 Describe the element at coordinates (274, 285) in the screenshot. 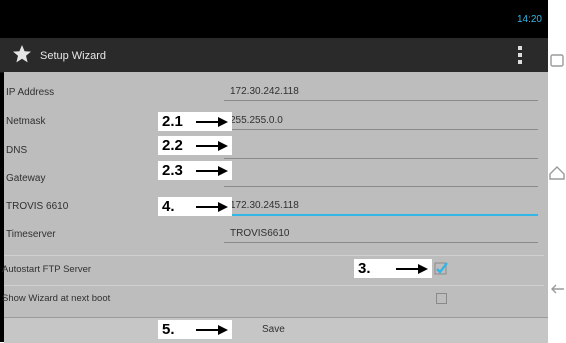

I see `row-divider` at that location.